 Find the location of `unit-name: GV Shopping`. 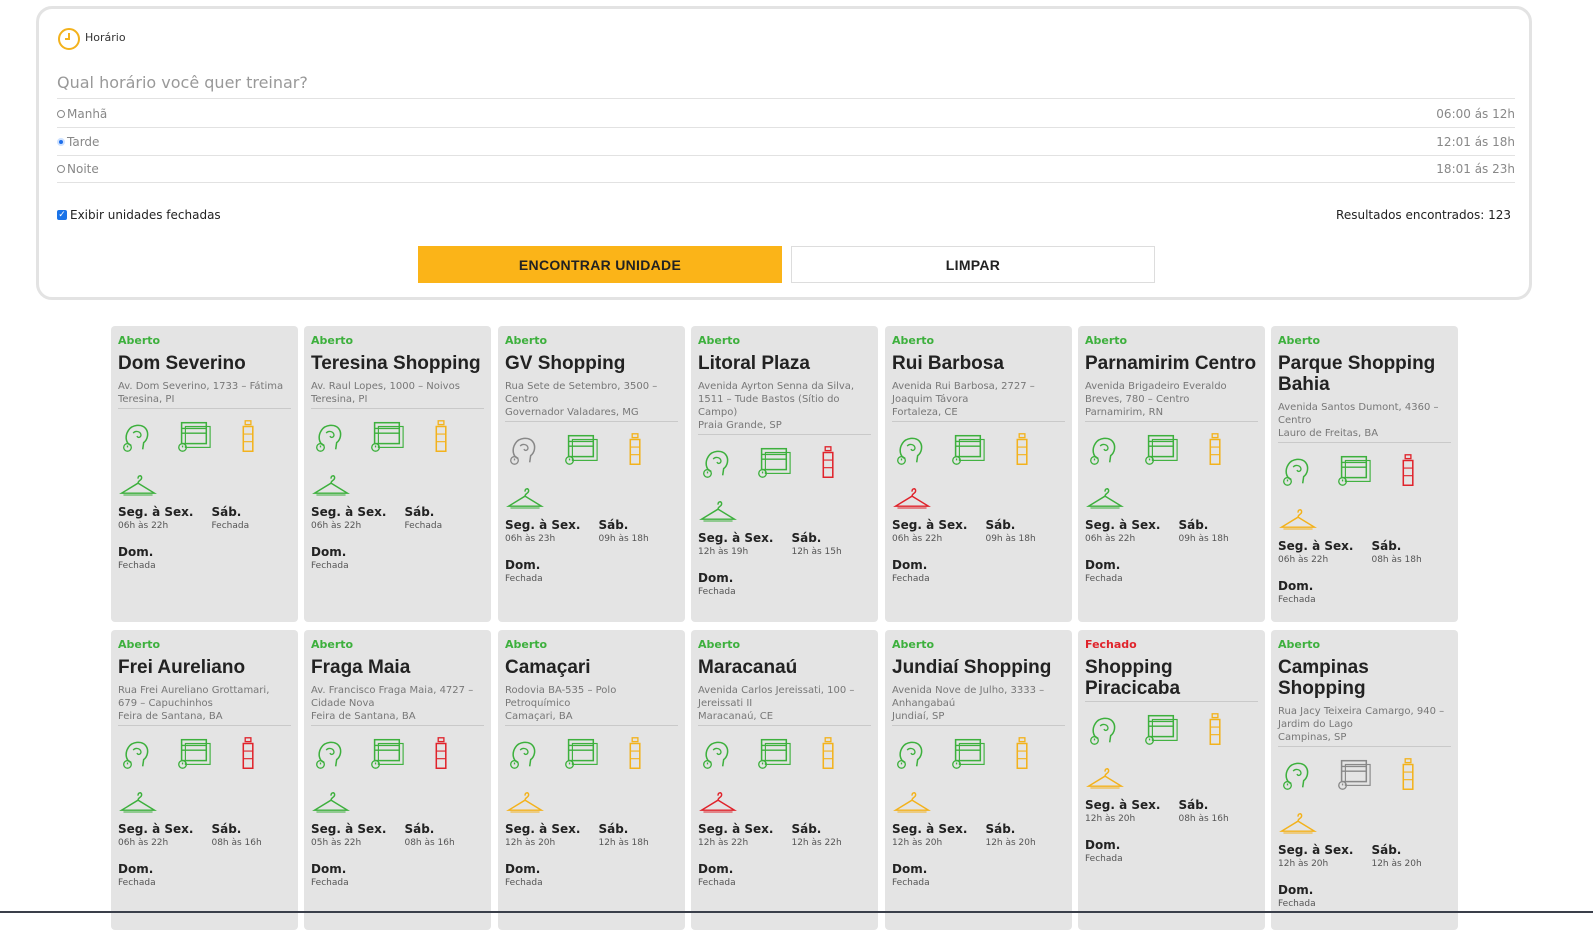

unit-name: GV Shopping is located at coordinates (591, 363).